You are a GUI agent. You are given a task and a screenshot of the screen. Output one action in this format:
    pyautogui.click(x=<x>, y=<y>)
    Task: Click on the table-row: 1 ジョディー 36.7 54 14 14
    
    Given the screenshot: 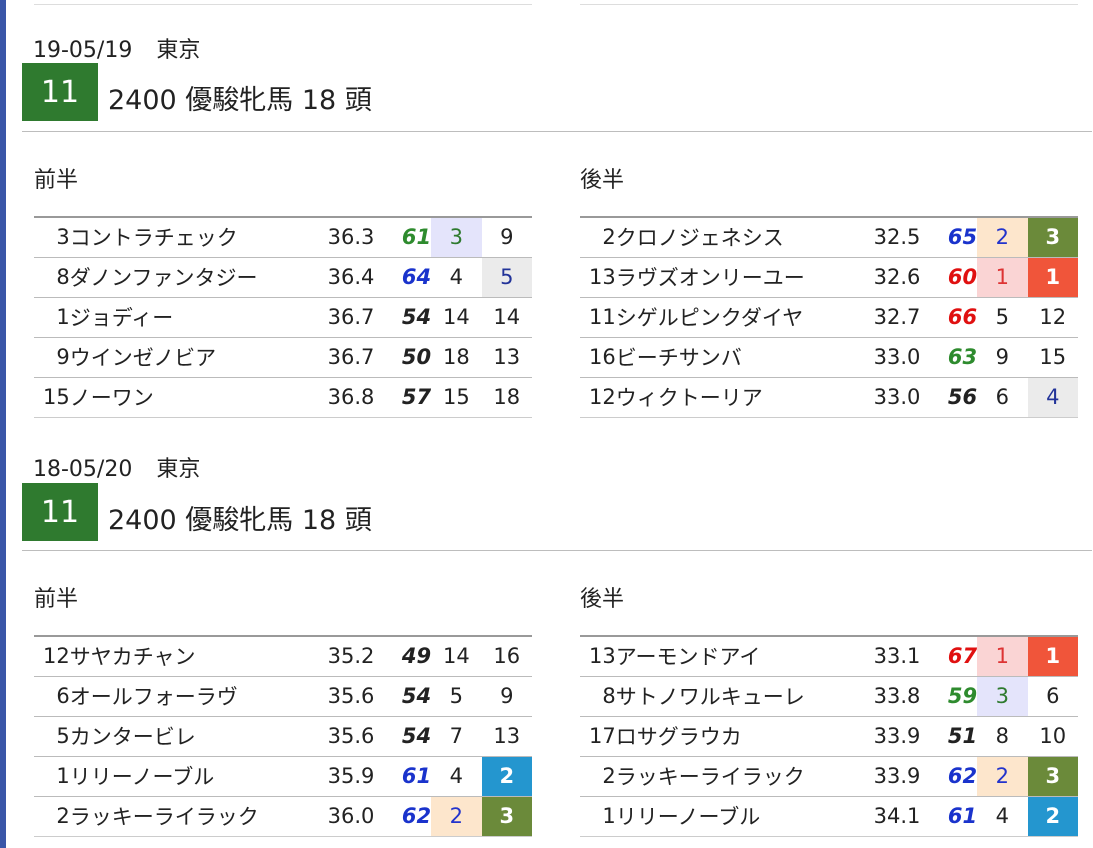 What is the action you would take?
    pyautogui.click(x=283, y=317)
    